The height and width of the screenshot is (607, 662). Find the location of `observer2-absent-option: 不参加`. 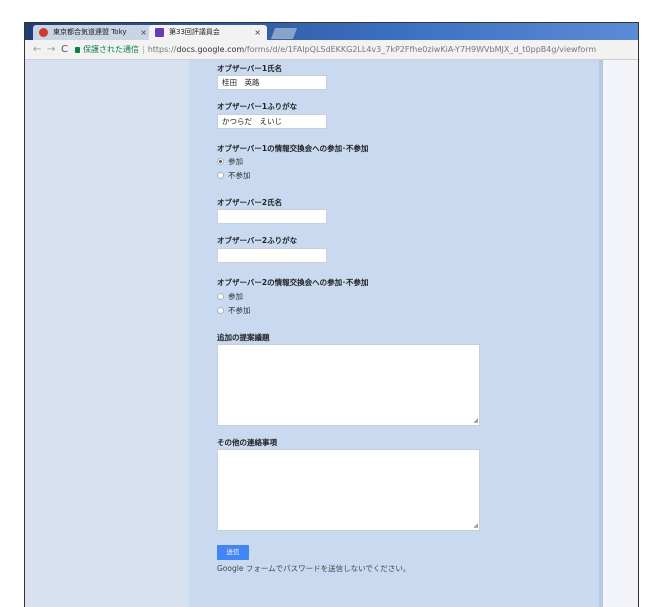

observer2-absent-option: 不参加 is located at coordinates (234, 311).